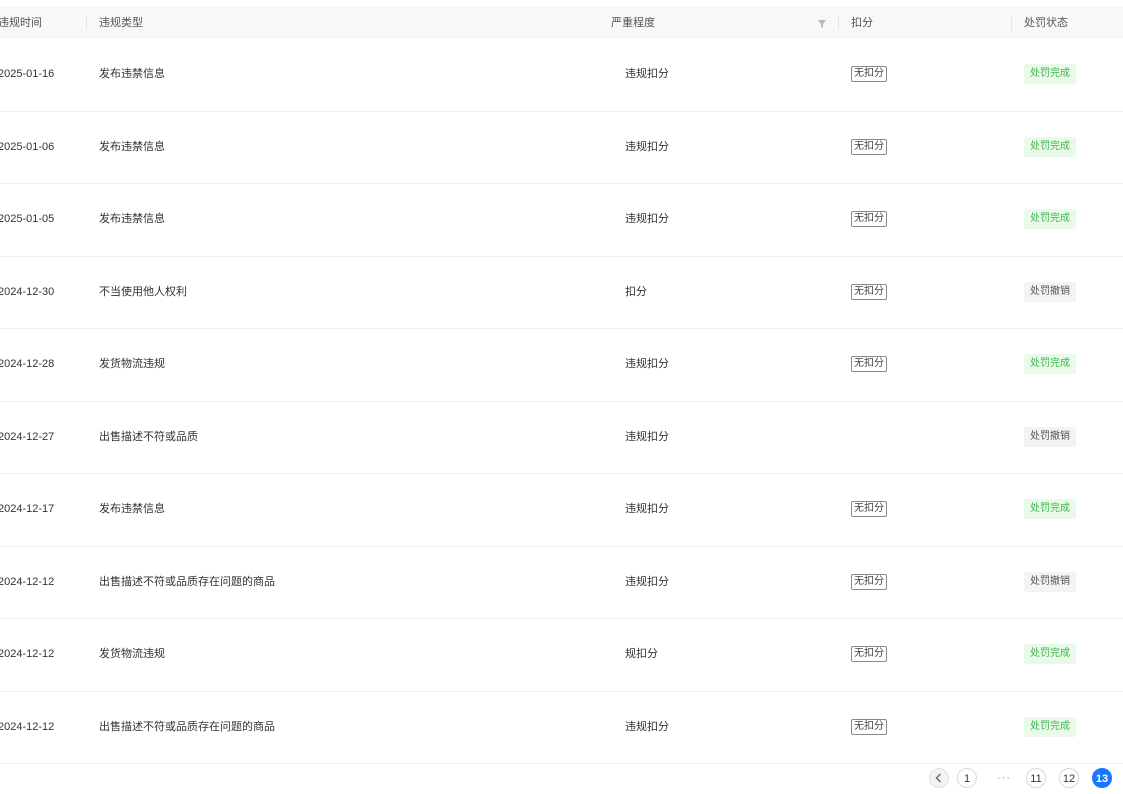  Describe the element at coordinates (561, 148) in the screenshot. I see `table-row: 2025-01-06 发布违禁信息 违规扣分 无扣分 处罚完成` at that location.